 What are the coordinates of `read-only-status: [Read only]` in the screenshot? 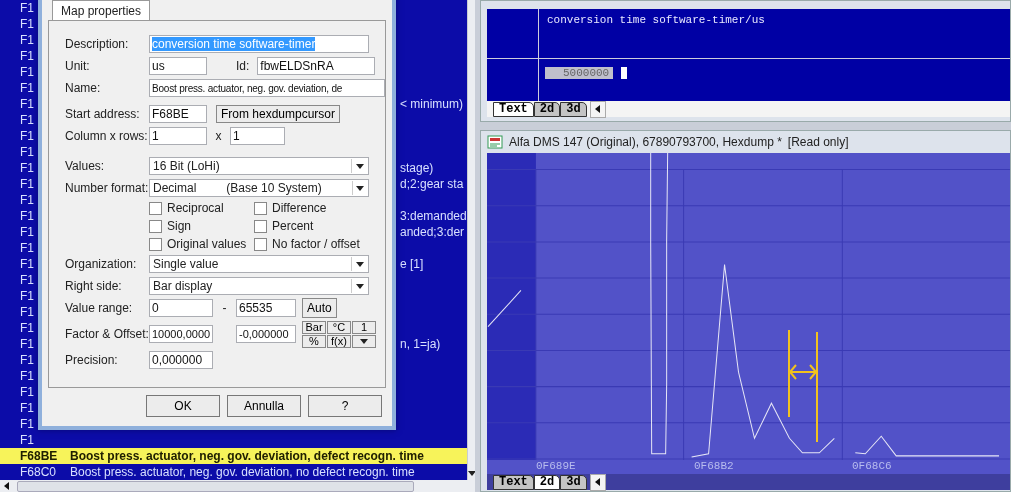 It's located at (818, 142).